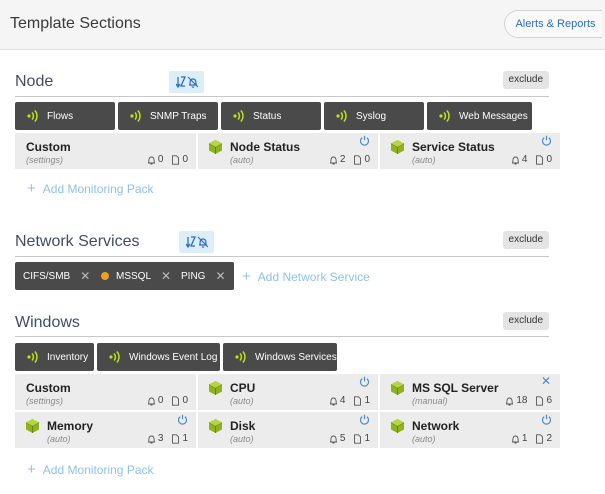 This screenshot has width=605, height=494. Describe the element at coordinates (531, 159) in the screenshot. I see `card-counts: 4 0` at that location.